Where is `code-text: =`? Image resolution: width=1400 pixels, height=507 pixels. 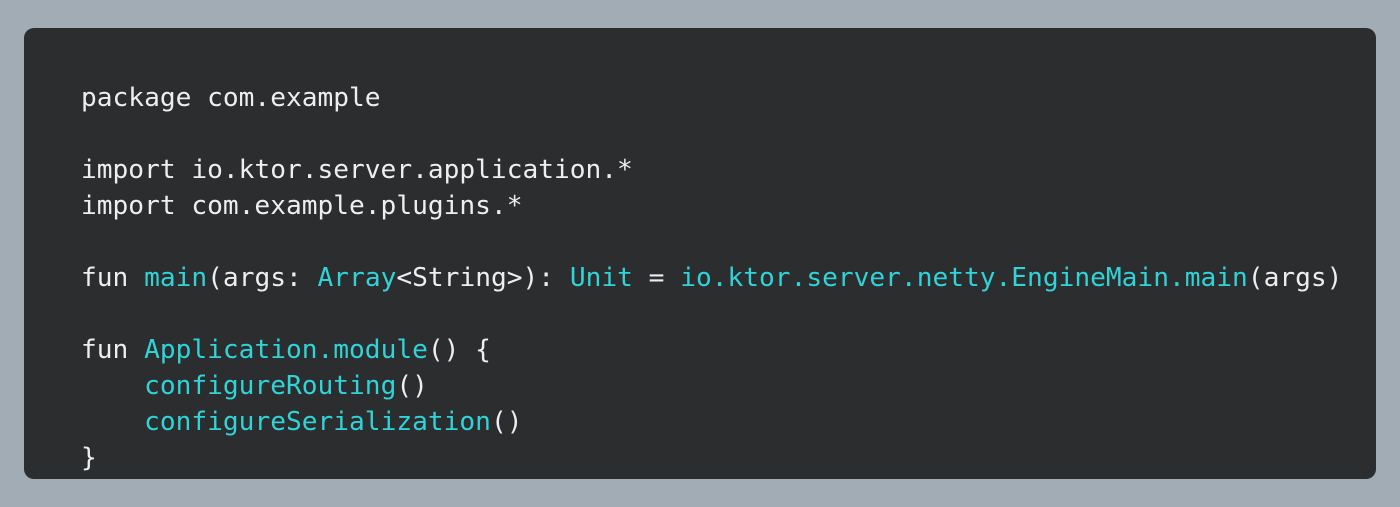
code-text: = is located at coordinates (656, 278).